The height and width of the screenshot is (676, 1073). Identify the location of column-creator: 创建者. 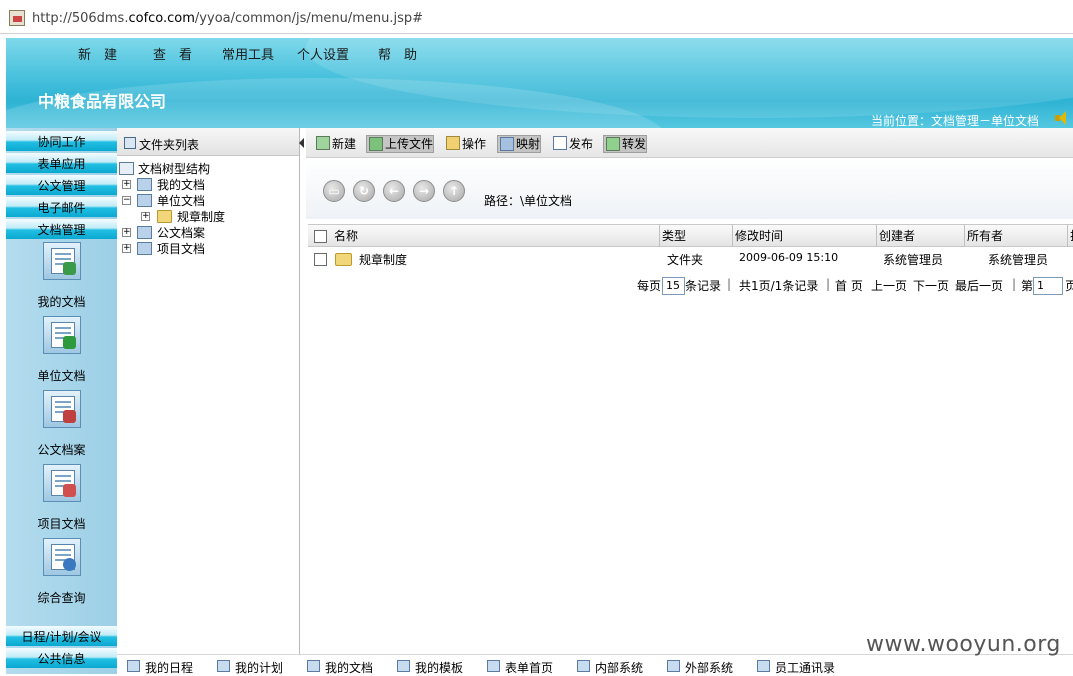
(921, 236).